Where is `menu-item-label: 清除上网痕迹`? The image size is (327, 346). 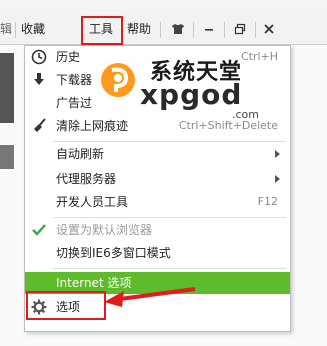 menu-item-label: 清除上网痕迹 is located at coordinates (92, 126).